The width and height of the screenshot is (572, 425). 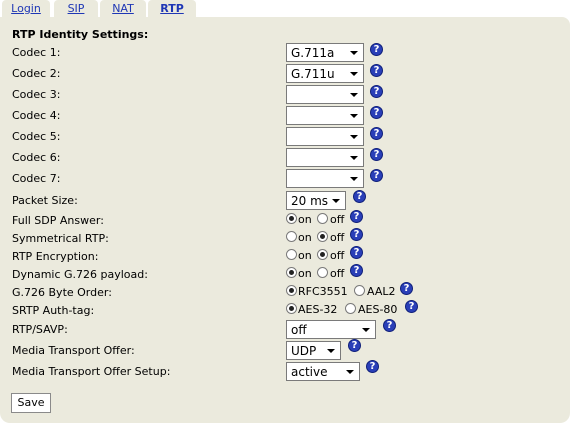 What do you see at coordinates (323, 291) in the screenshot?
I see `g726-rfc3551-label: RFC3551` at bounding box center [323, 291].